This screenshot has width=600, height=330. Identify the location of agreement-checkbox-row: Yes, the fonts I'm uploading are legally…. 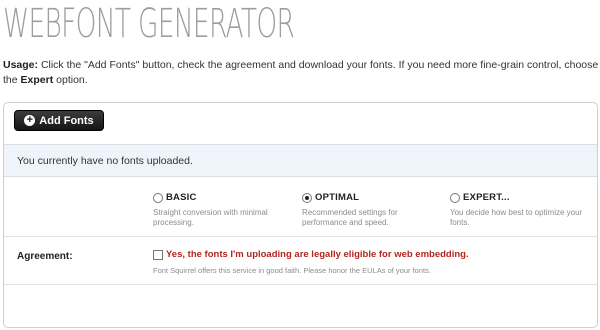
(311, 254).